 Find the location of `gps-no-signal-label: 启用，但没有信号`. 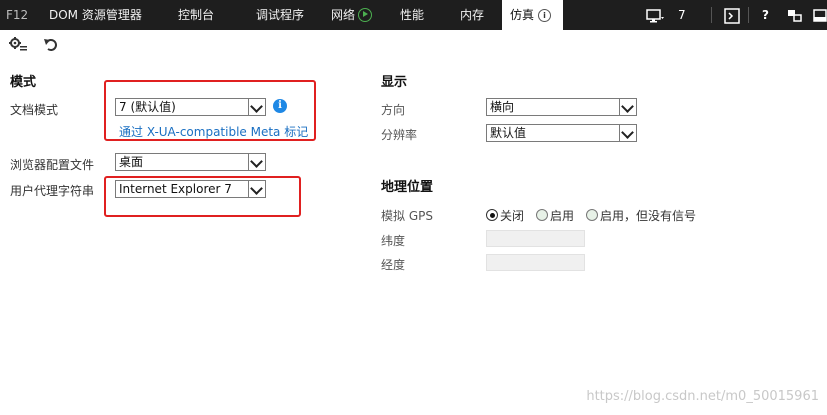

gps-no-signal-label: 启用，但没有信号 is located at coordinates (648, 216).